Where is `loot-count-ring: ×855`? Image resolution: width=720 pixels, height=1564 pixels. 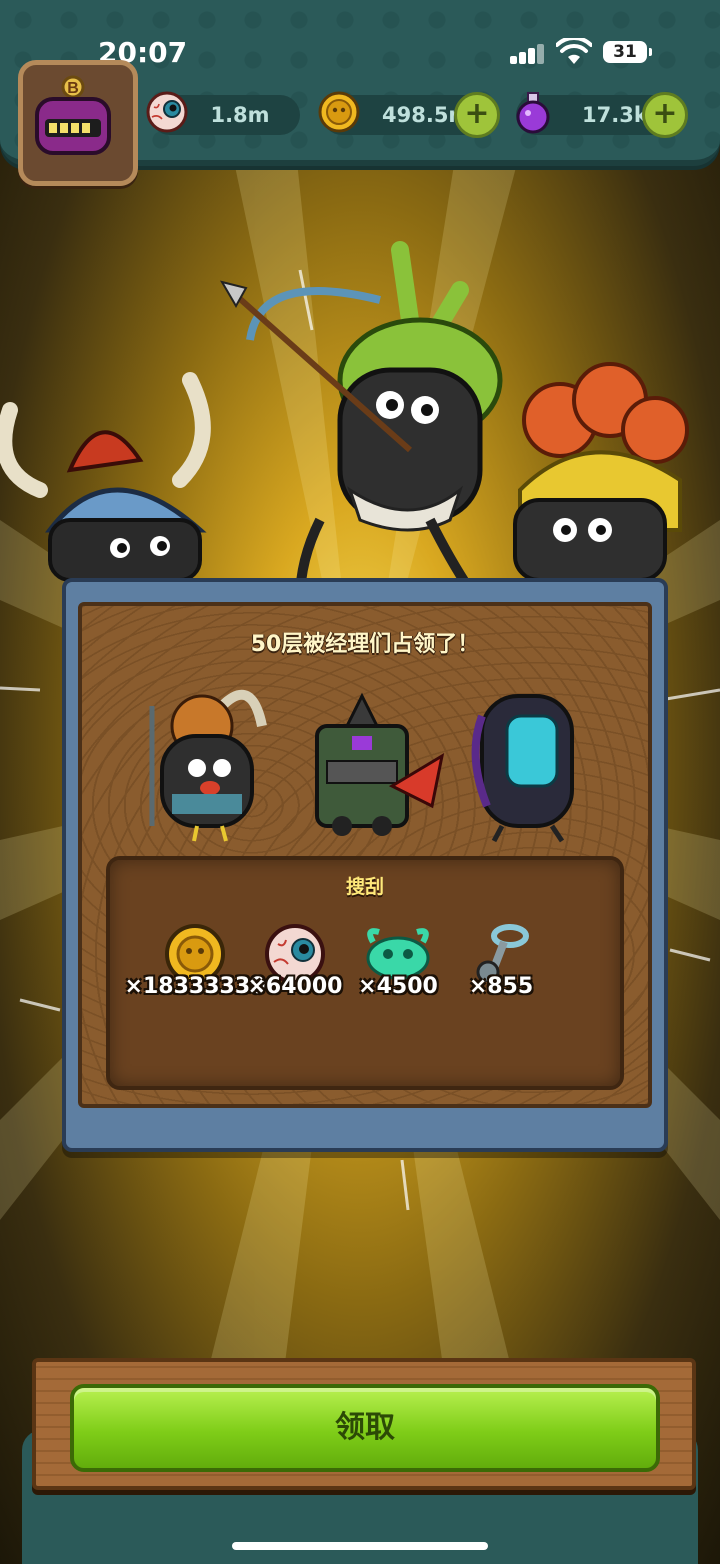 loot-count-ring: ×855 is located at coordinates (501, 986).